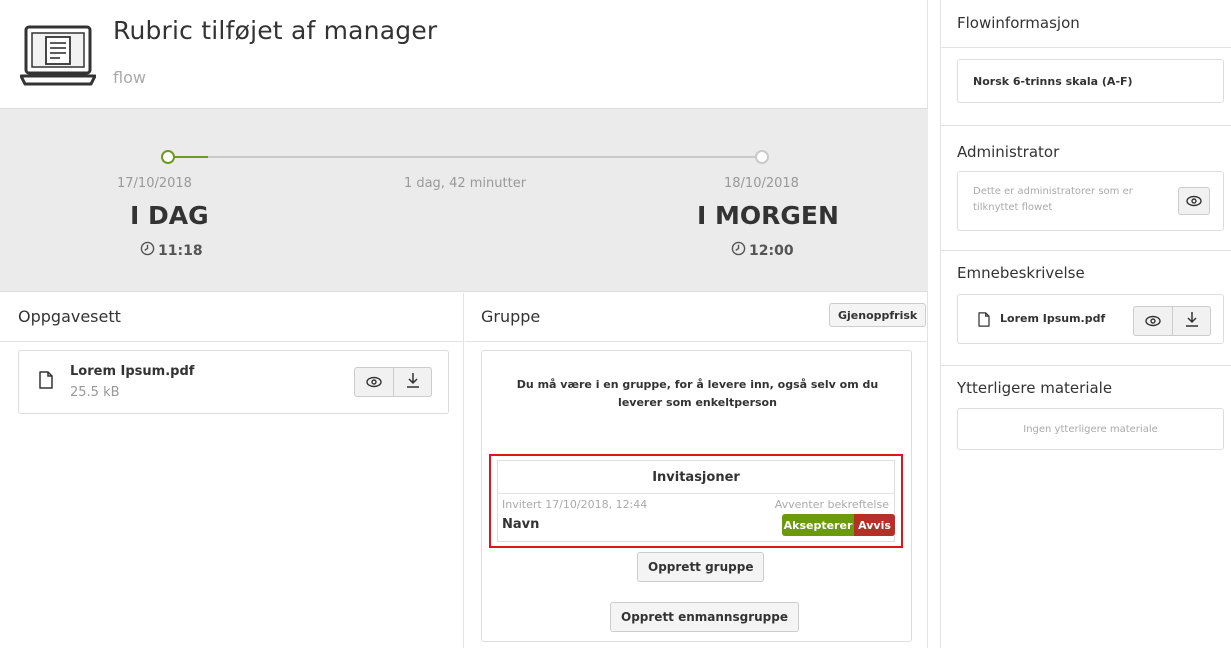 This screenshot has width=1231, height=648. What do you see at coordinates (762, 157) in the screenshot?
I see `timeline-end-dot` at bounding box center [762, 157].